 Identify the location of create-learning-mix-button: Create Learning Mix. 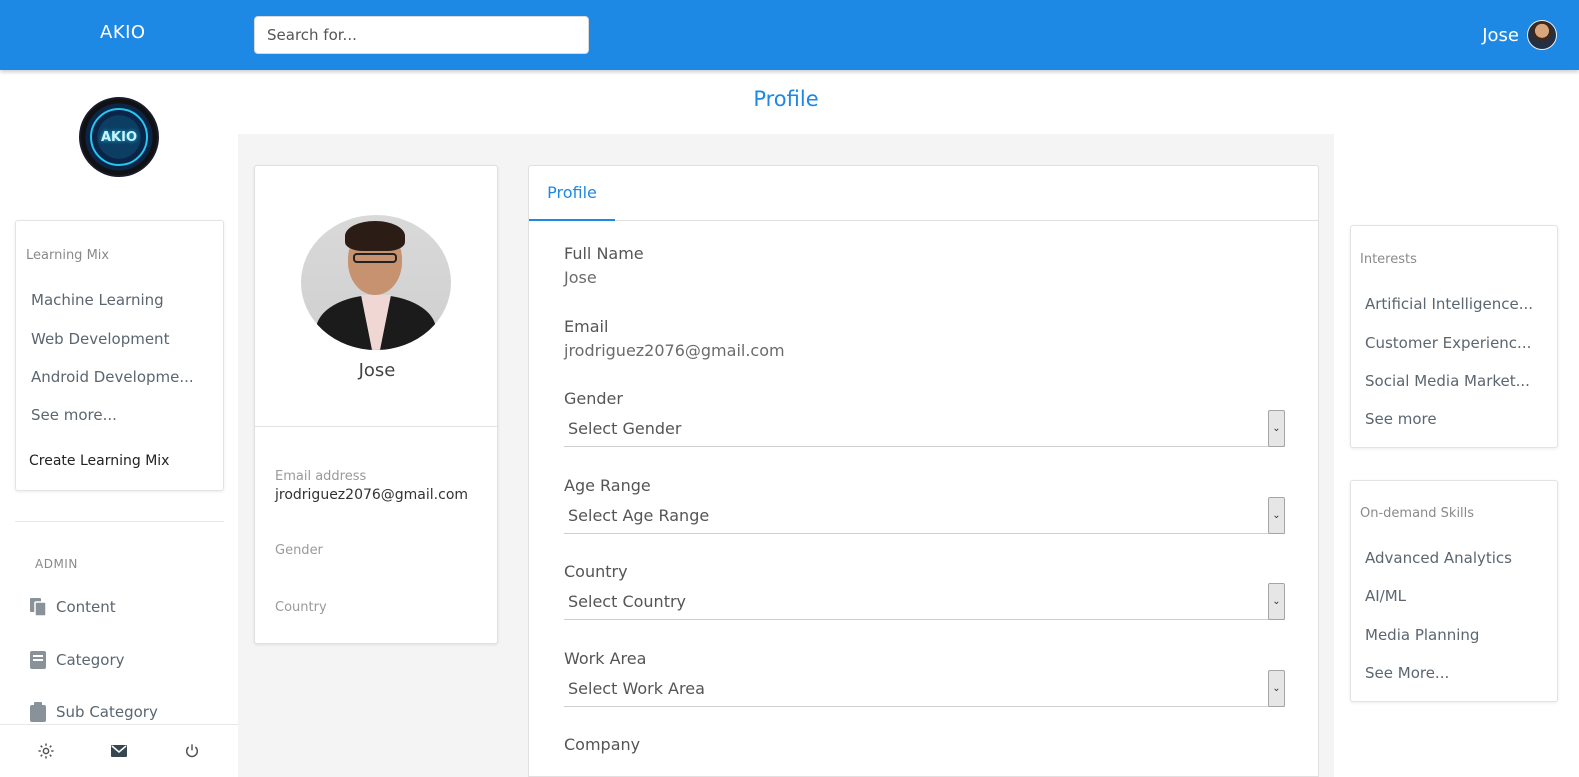
(99, 461).